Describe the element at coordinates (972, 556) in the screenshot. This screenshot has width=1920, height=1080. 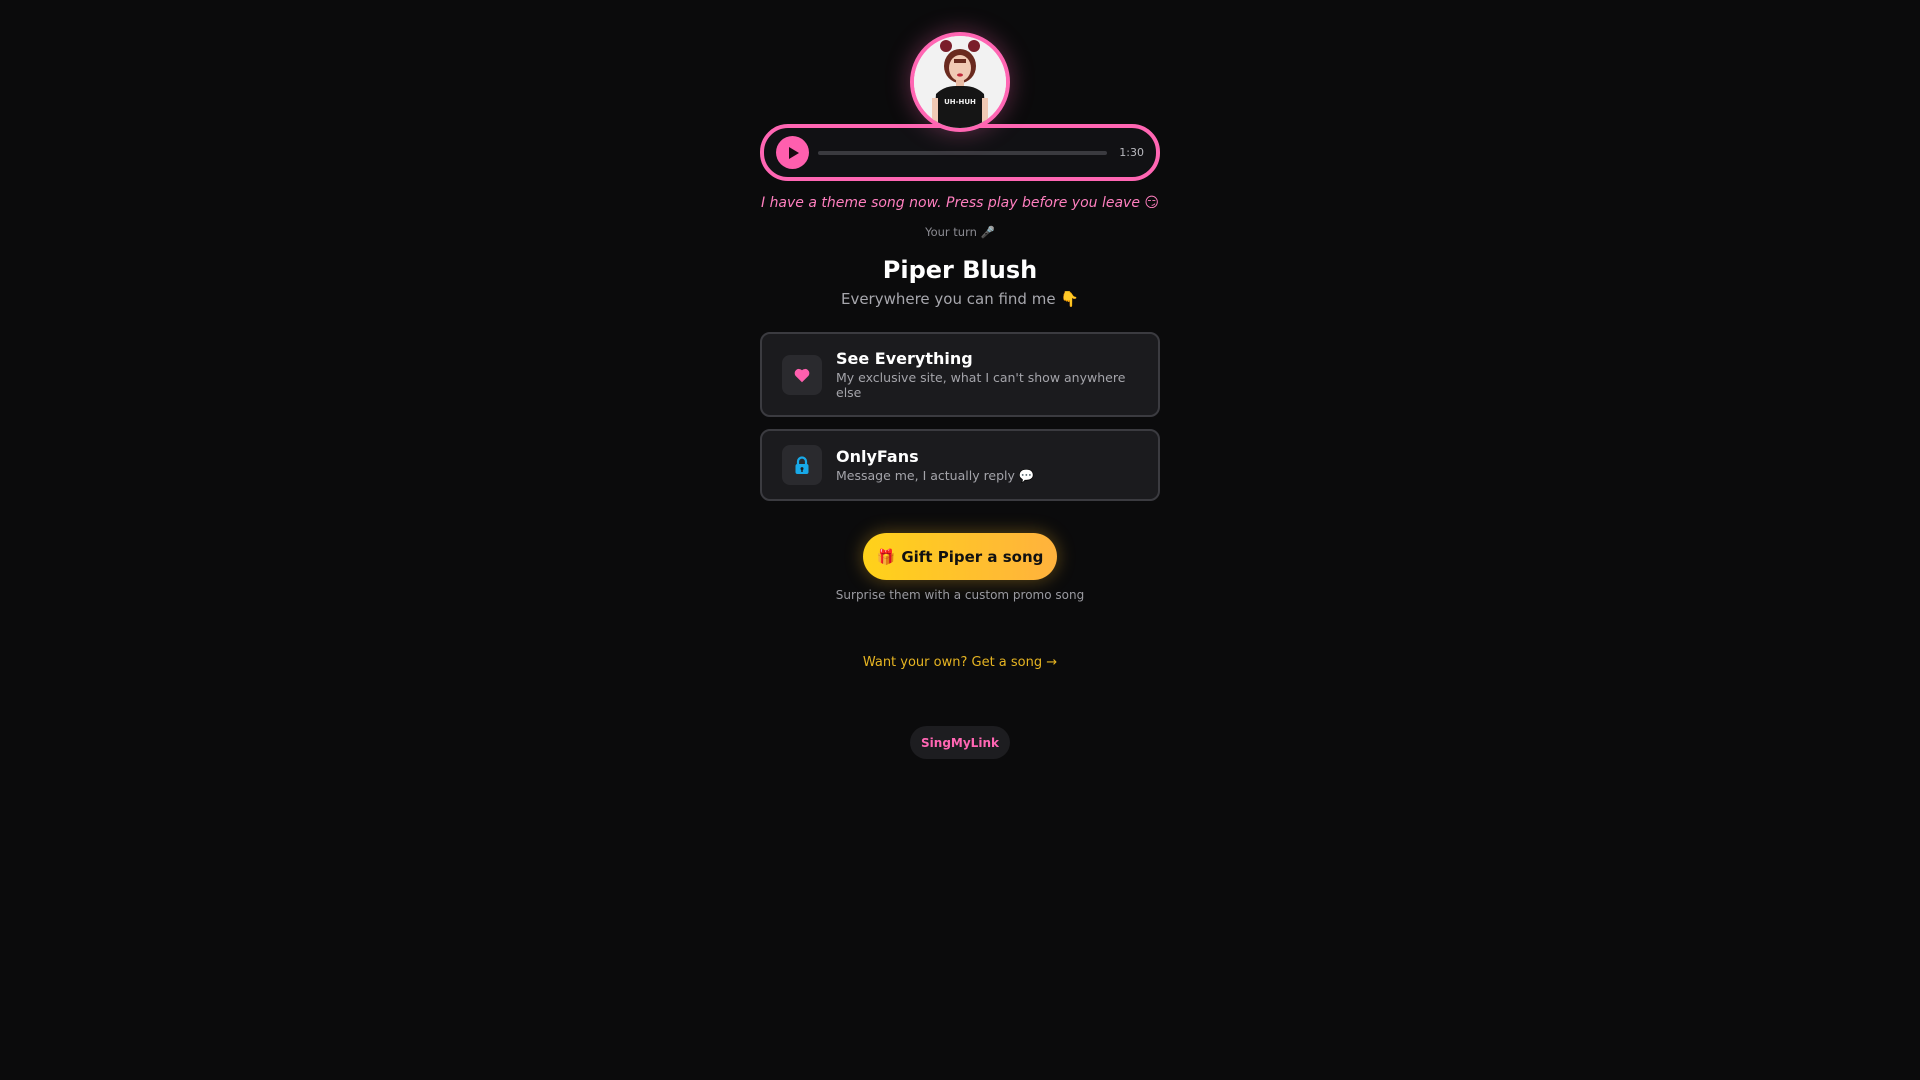
I see `gift-button-label: Gift Piper a song` at that location.